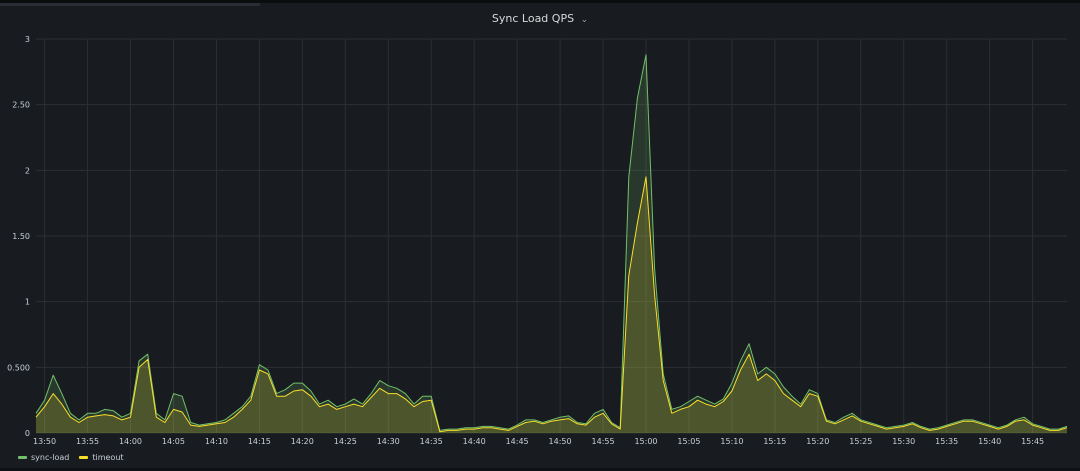  I want to click on chart-legend: sync-load timeout, so click(76, 457).